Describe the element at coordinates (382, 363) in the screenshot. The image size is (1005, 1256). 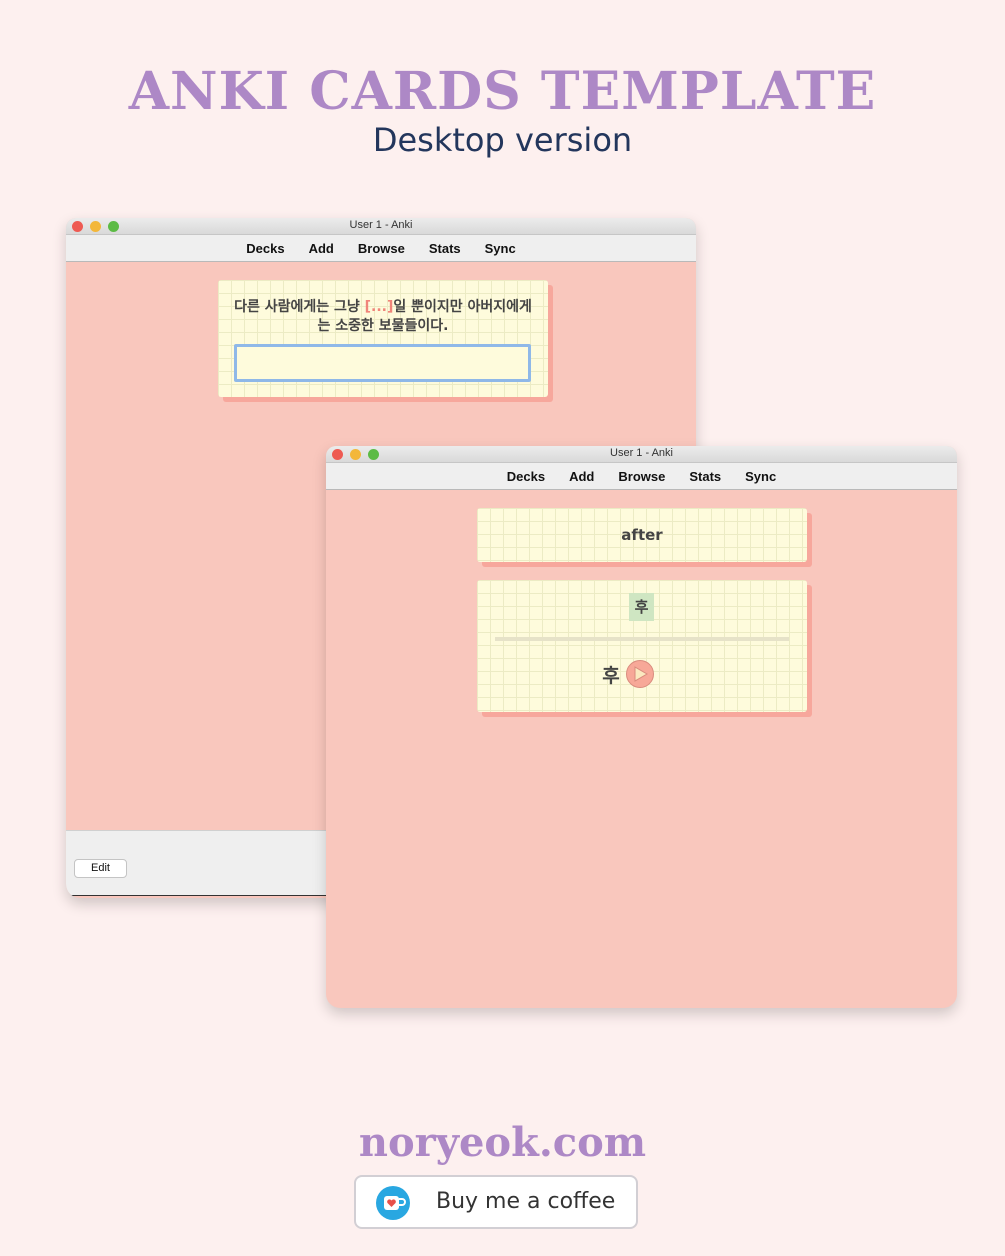
I see `type-answer-input` at that location.